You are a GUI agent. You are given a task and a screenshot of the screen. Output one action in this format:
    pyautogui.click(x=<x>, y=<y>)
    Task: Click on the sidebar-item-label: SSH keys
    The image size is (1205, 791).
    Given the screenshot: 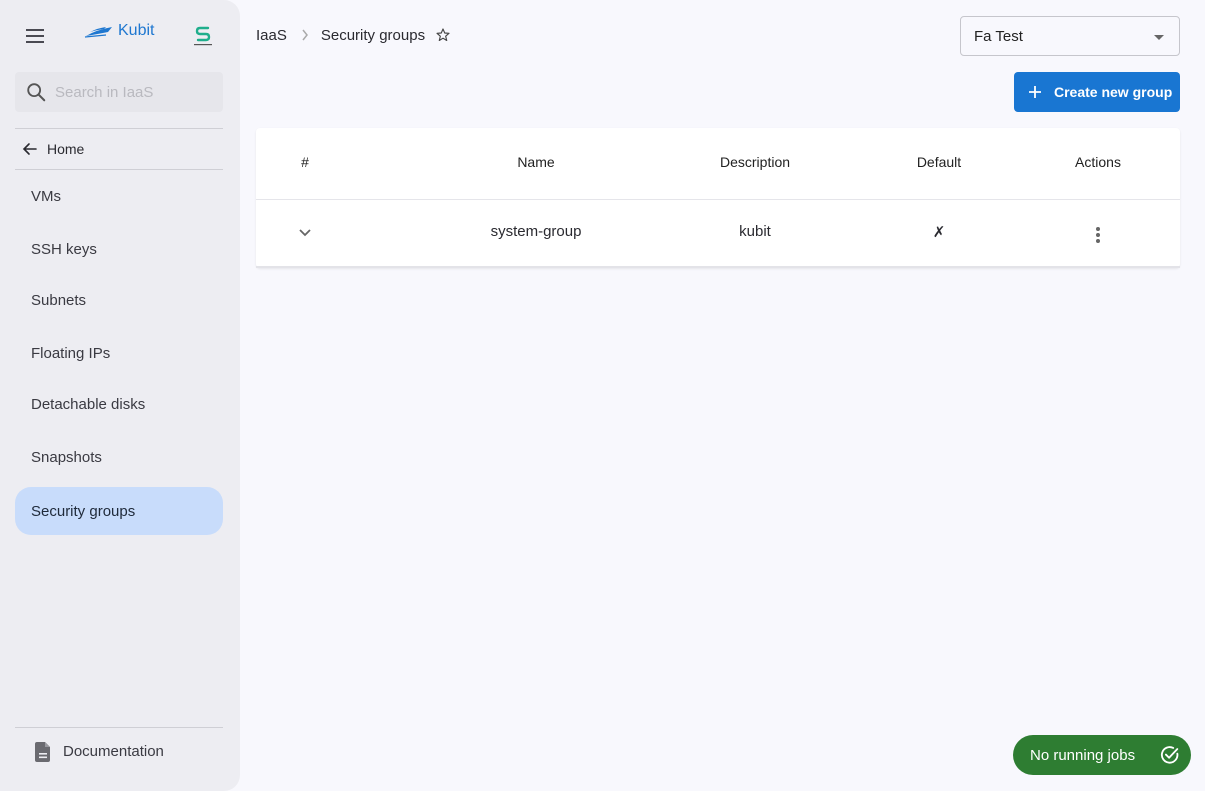 What is the action you would take?
    pyautogui.click(x=64, y=249)
    